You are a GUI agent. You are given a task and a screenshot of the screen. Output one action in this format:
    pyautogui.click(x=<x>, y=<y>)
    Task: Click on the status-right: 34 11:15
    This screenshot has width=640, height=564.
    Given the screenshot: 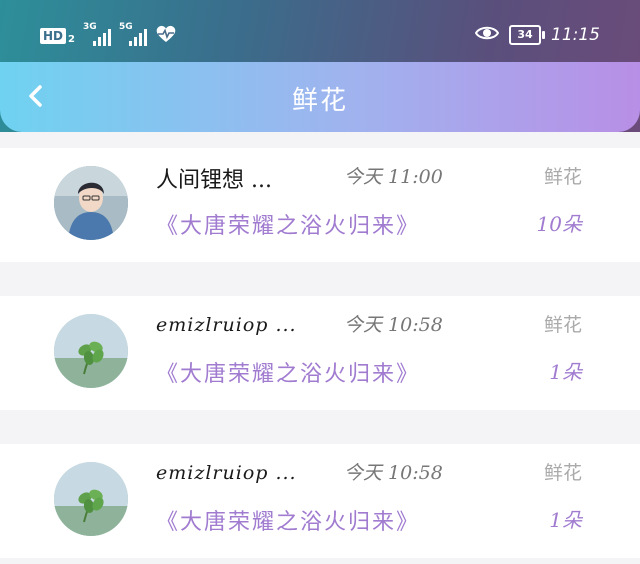 What is the action you would take?
    pyautogui.click(x=537, y=35)
    